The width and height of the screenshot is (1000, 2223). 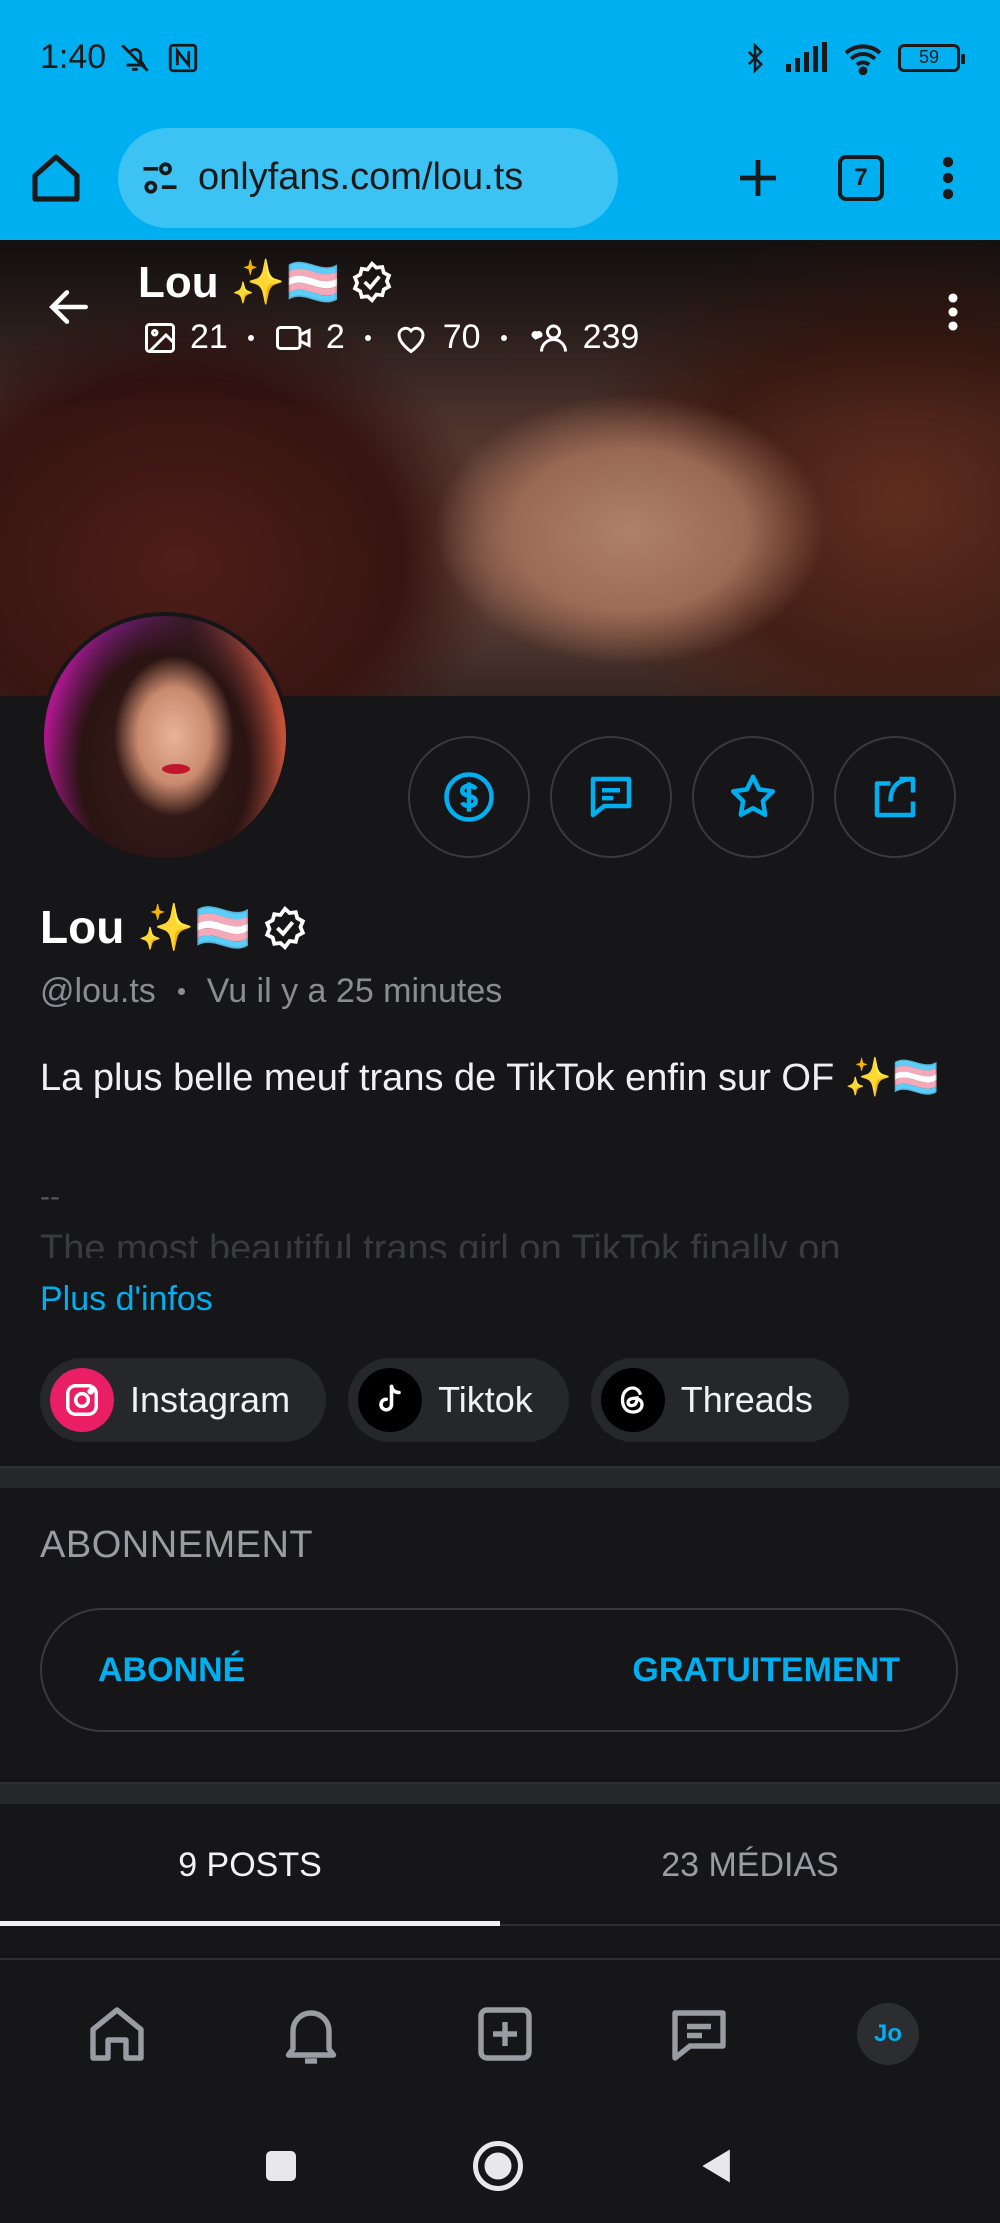 What do you see at coordinates (766, 1669) in the screenshot?
I see `subscription-price: GRATUITEMENT` at bounding box center [766, 1669].